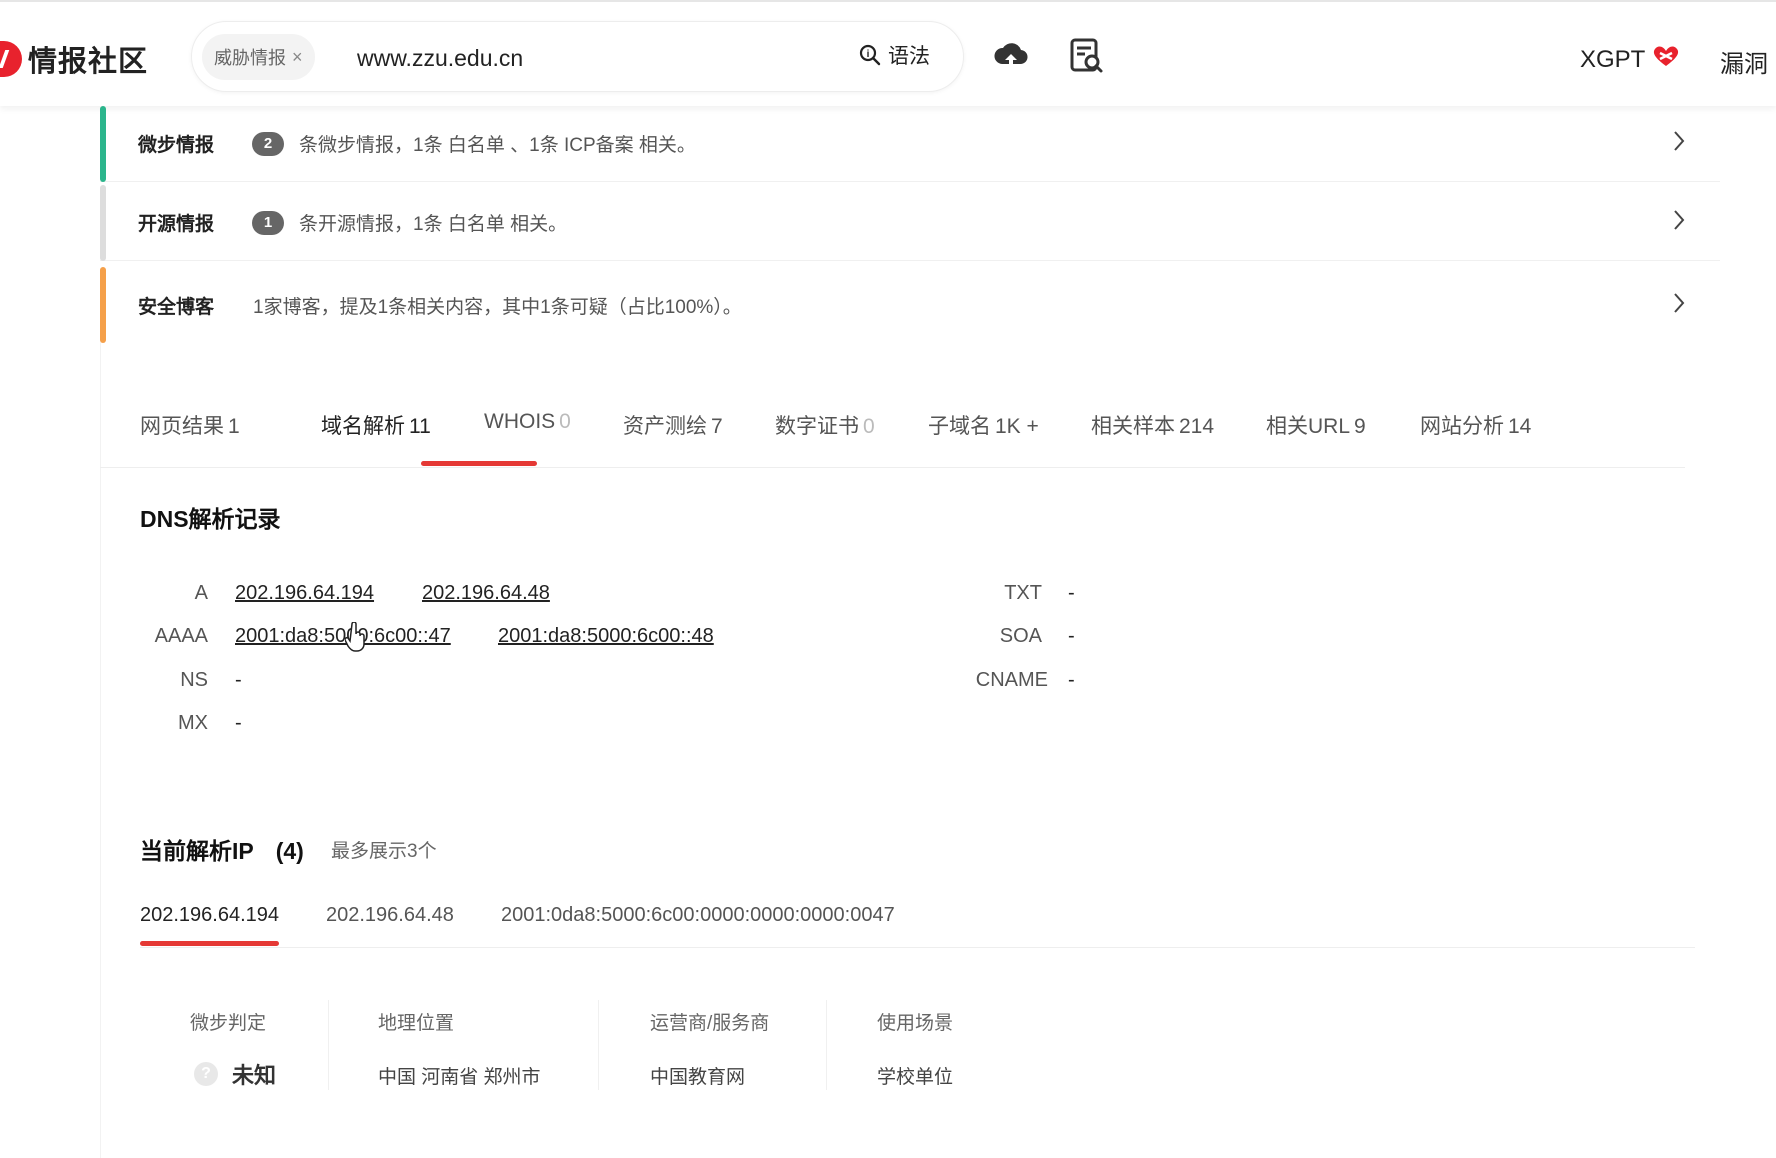 The height and width of the screenshot is (1158, 1776). What do you see at coordinates (909, 56) in the screenshot?
I see `syntax-label: 语法` at bounding box center [909, 56].